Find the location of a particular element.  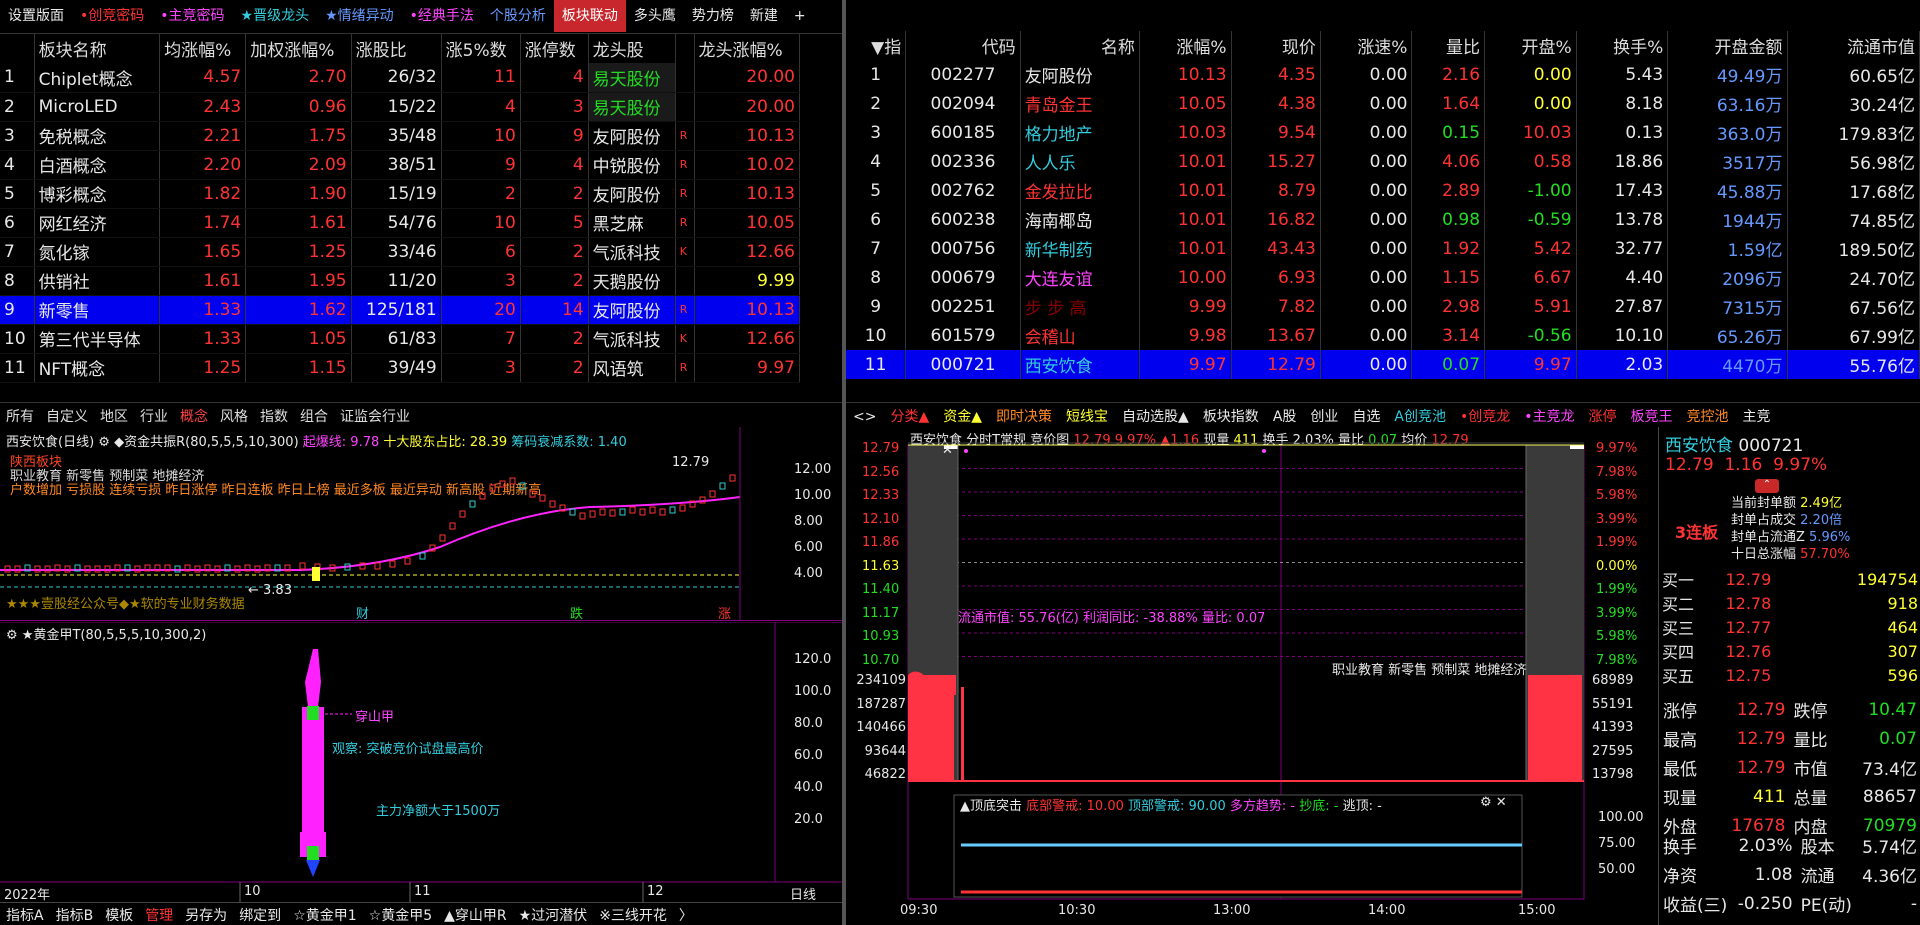

sector-header-3: 加权涨幅% is located at coordinates (298, 48).